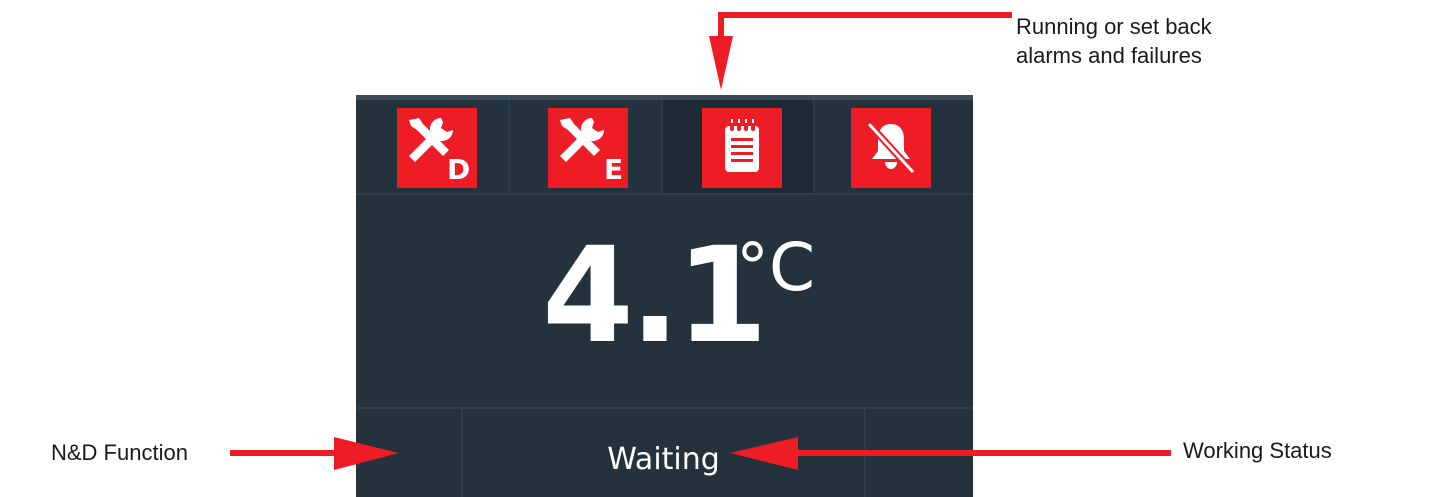 The width and height of the screenshot is (1441, 497). Describe the element at coordinates (860, 51) in the screenshot. I see `alarms-arrow` at that location.